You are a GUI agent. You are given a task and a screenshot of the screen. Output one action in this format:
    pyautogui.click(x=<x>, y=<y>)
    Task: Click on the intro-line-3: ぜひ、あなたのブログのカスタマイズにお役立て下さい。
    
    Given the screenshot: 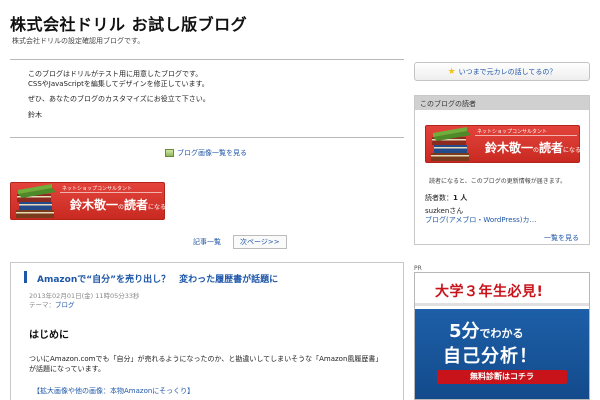 What is the action you would take?
    pyautogui.click(x=119, y=99)
    